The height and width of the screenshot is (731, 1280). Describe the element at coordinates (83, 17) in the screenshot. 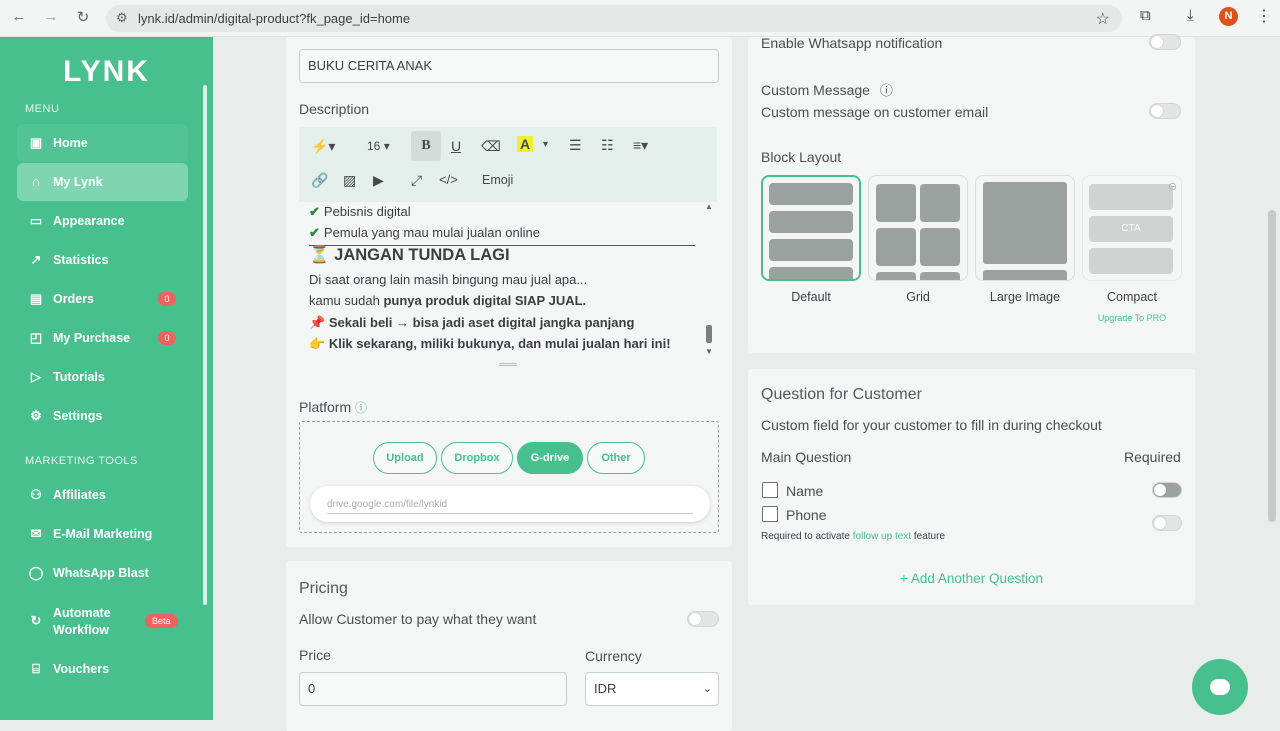

I see `reload-icon: ↻` at that location.